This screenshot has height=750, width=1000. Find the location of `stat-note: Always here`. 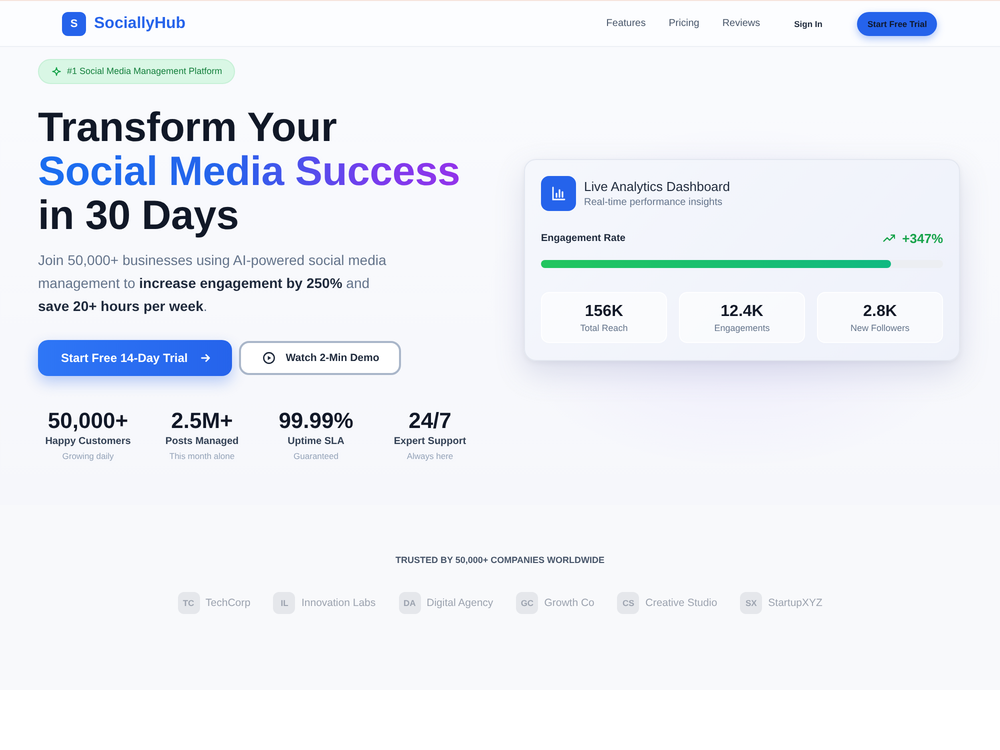

stat-note: Always here is located at coordinates (430, 456).